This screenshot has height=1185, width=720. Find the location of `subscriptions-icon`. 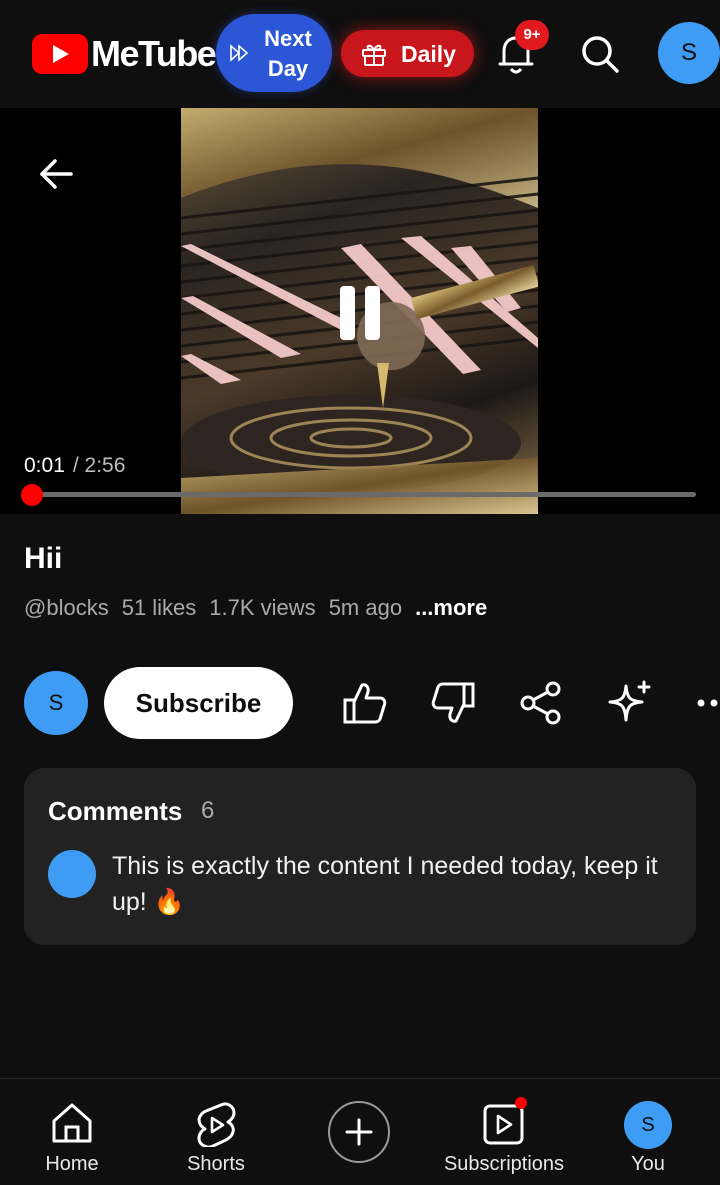

subscriptions-icon is located at coordinates (503, 1124).